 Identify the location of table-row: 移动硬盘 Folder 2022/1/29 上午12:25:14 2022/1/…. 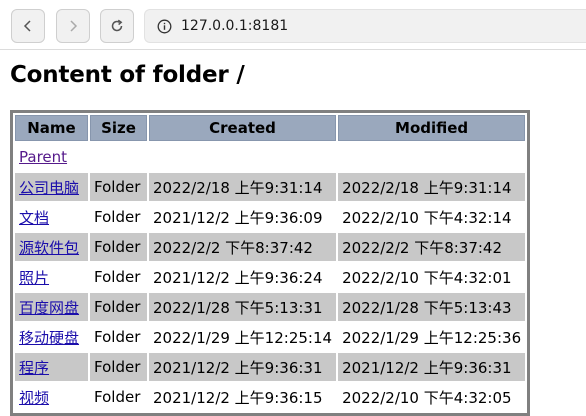
(270, 337).